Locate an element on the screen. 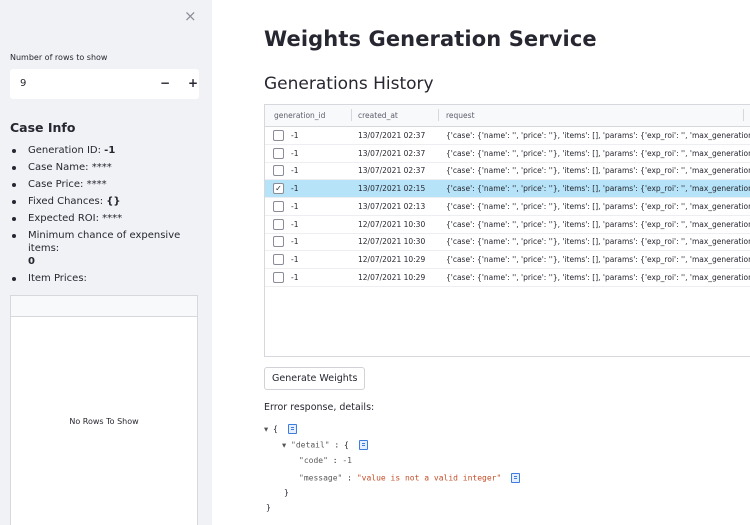  json-key-detail: "detail" is located at coordinates (310, 445).